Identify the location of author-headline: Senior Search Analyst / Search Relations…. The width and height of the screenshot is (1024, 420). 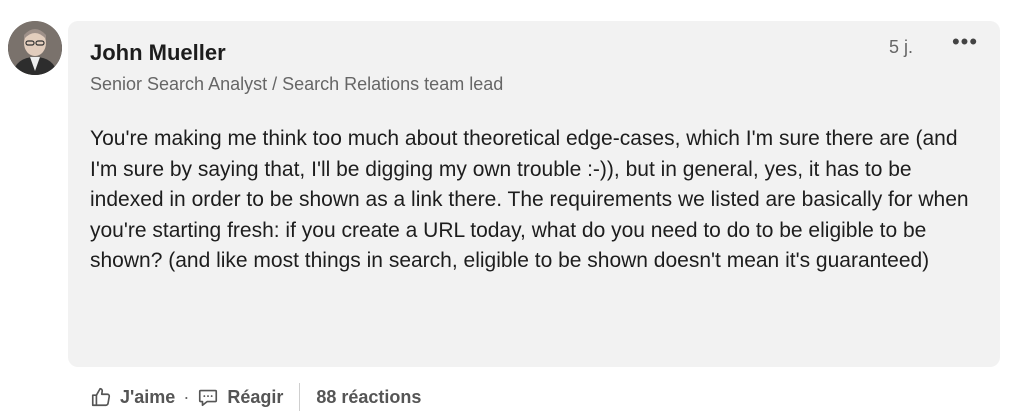
(297, 84).